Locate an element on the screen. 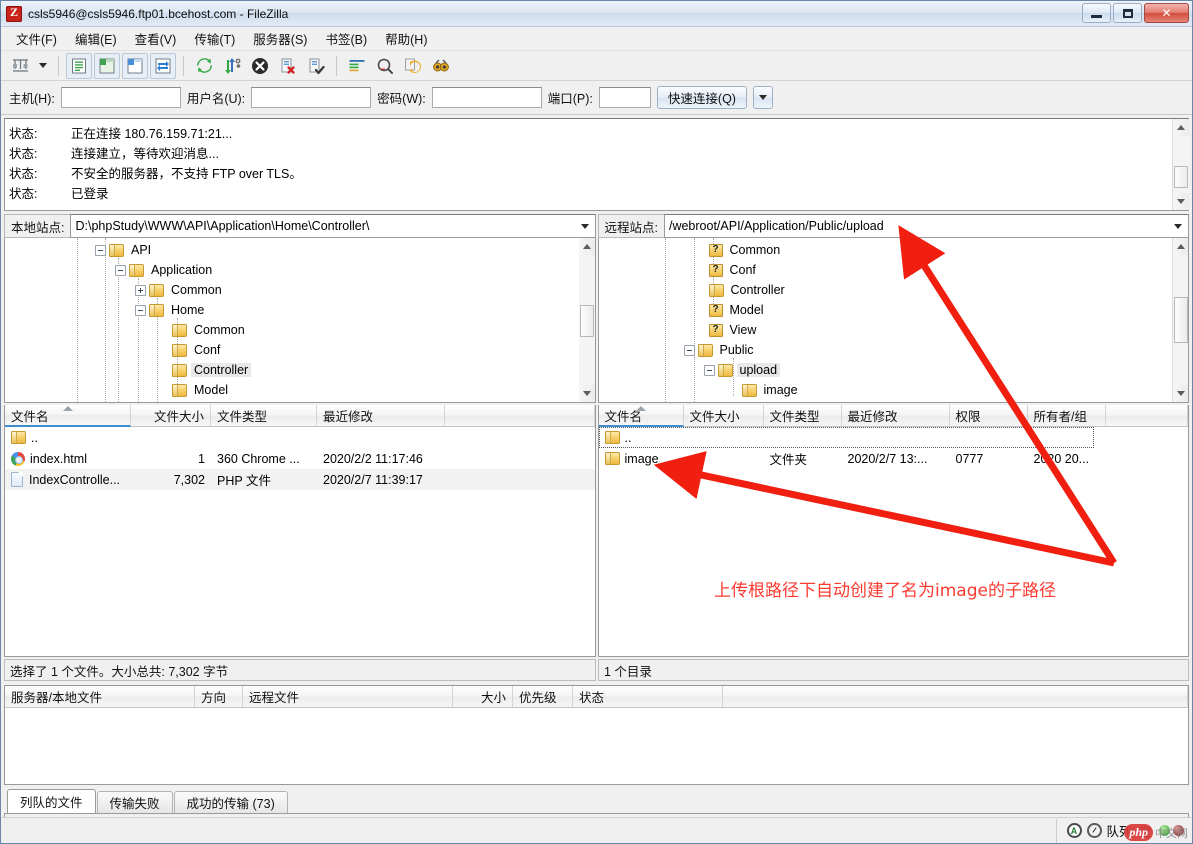 This screenshot has height=844, width=1193. tree-node-remote-public: Public is located at coordinates (886, 350).